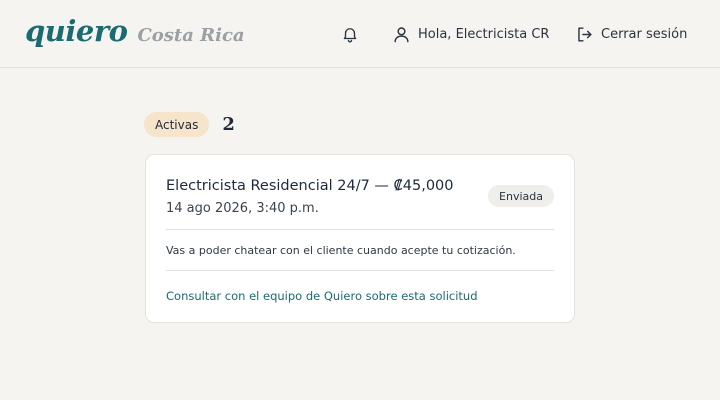 The height and width of the screenshot is (400, 720). What do you see at coordinates (177, 124) in the screenshot?
I see `filter-pill-active: Activas` at bounding box center [177, 124].